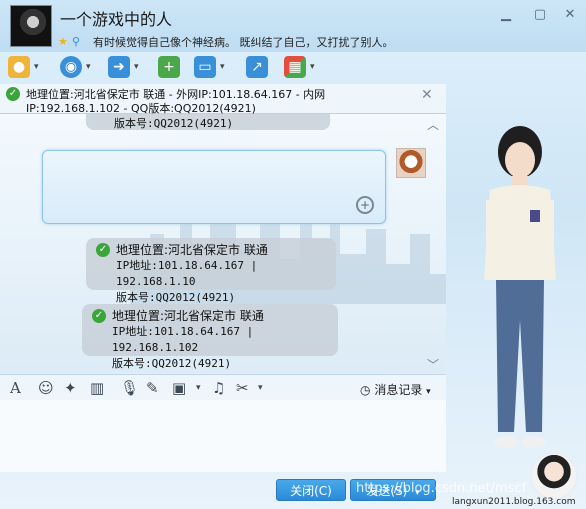 Image resolution: width=586 pixels, height=509 pixels. I want to click on font-icon: A, so click(15, 388).